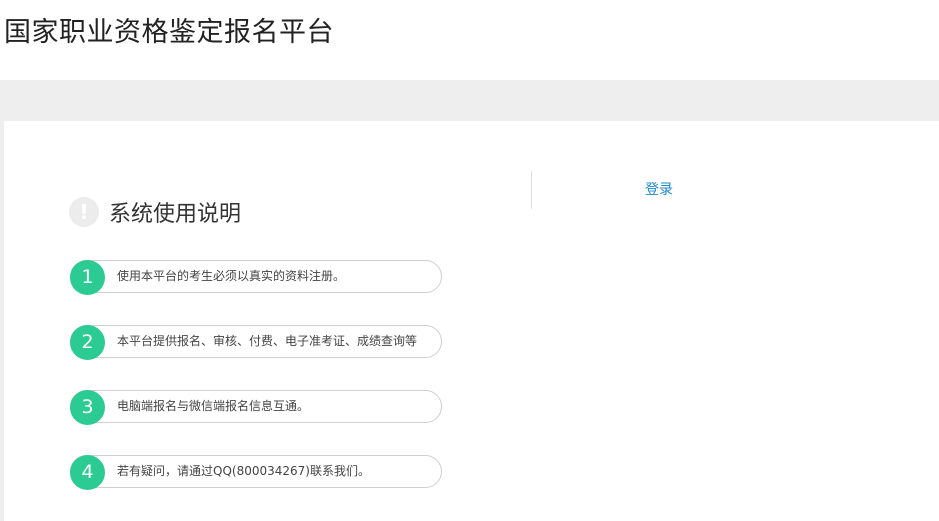  I want to click on instruction-step-1: 1 使用本平台的考生必须以真实的资料注册。, so click(256, 277).